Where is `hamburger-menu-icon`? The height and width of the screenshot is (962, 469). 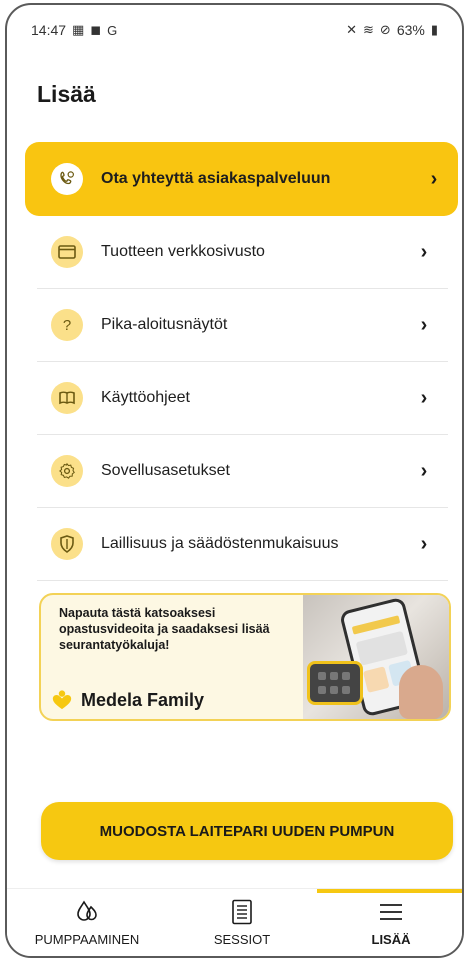 hamburger-menu-icon is located at coordinates (391, 912).